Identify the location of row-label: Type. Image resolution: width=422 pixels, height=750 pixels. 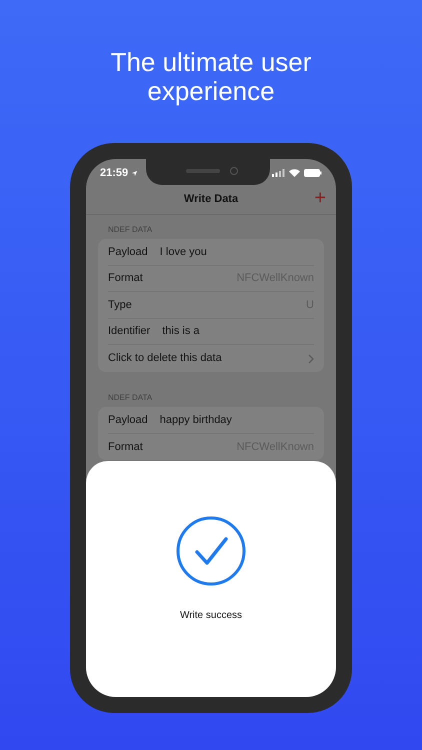
(120, 305).